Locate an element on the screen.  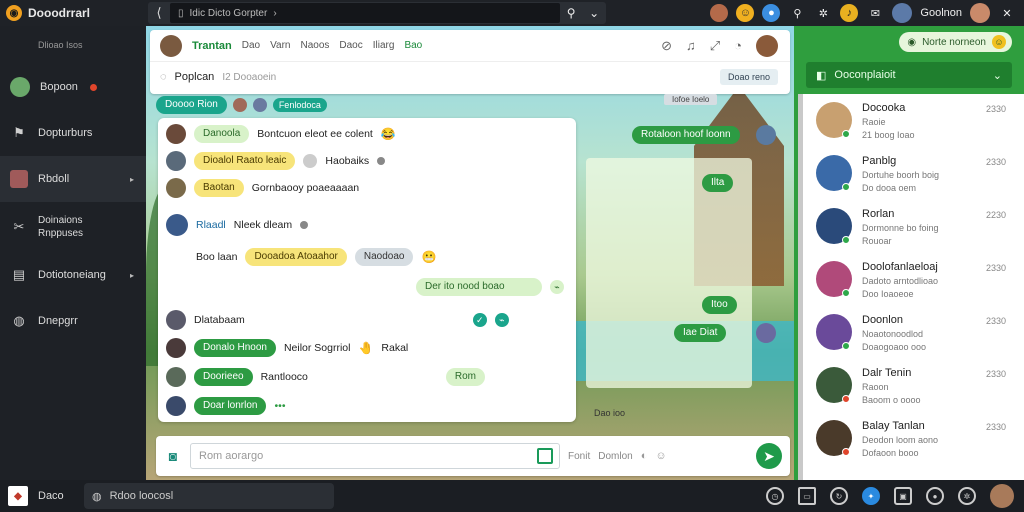
contact-item: Docooka Raoie 21 boog Ioao 2330 is located at coordinates (911, 120).